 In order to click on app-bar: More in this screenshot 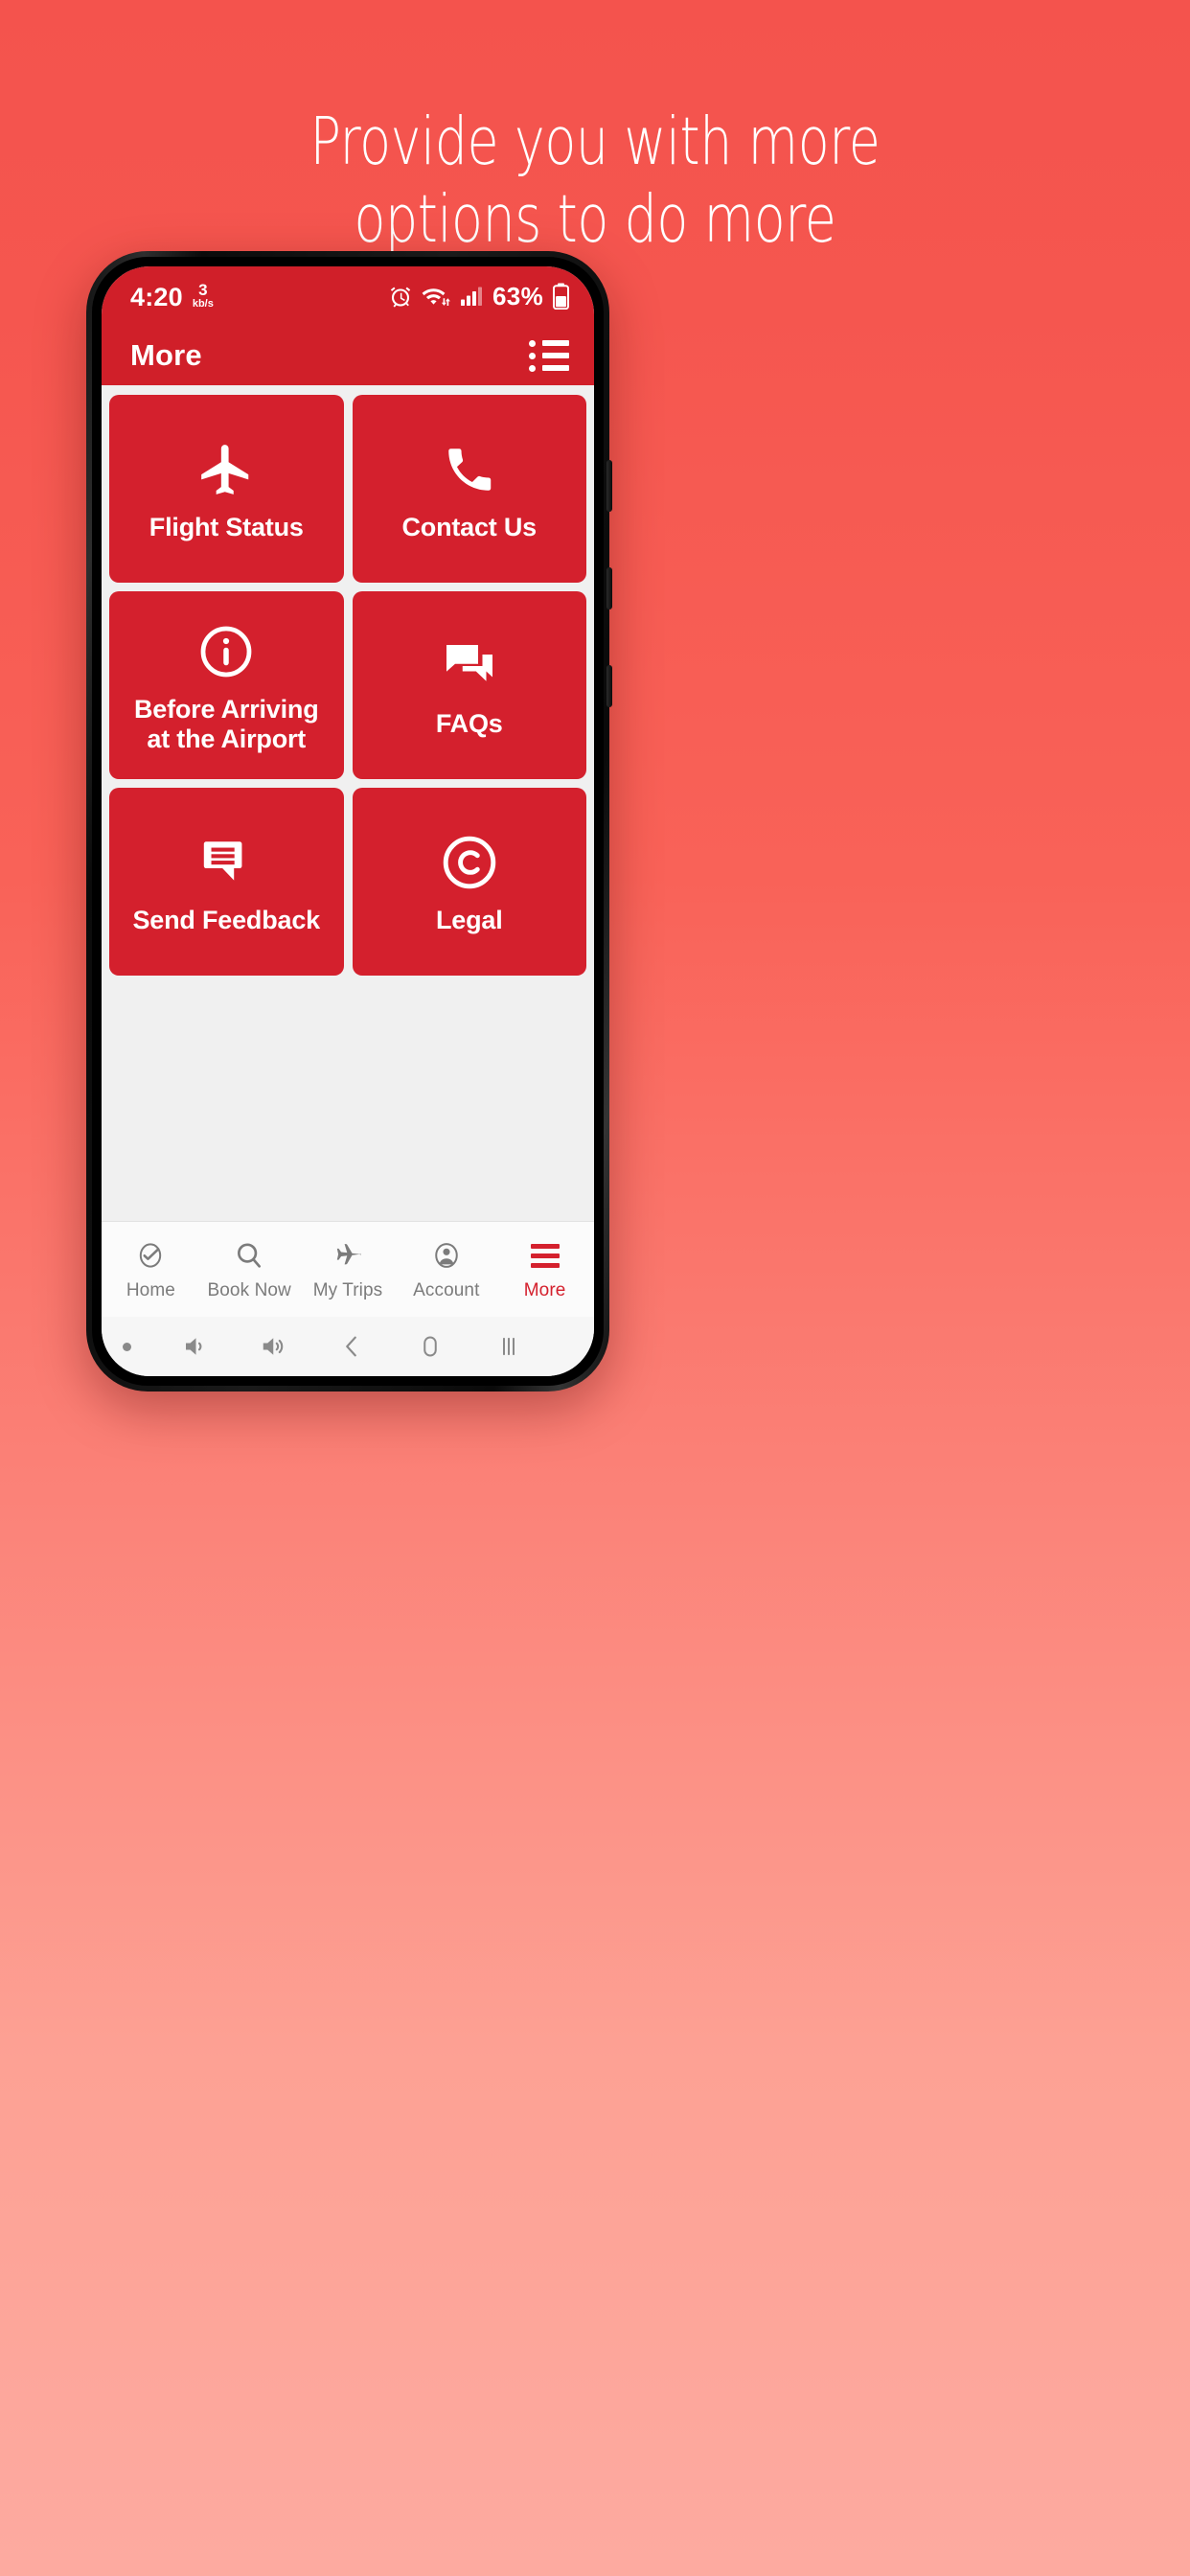, I will do `click(348, 355)`.